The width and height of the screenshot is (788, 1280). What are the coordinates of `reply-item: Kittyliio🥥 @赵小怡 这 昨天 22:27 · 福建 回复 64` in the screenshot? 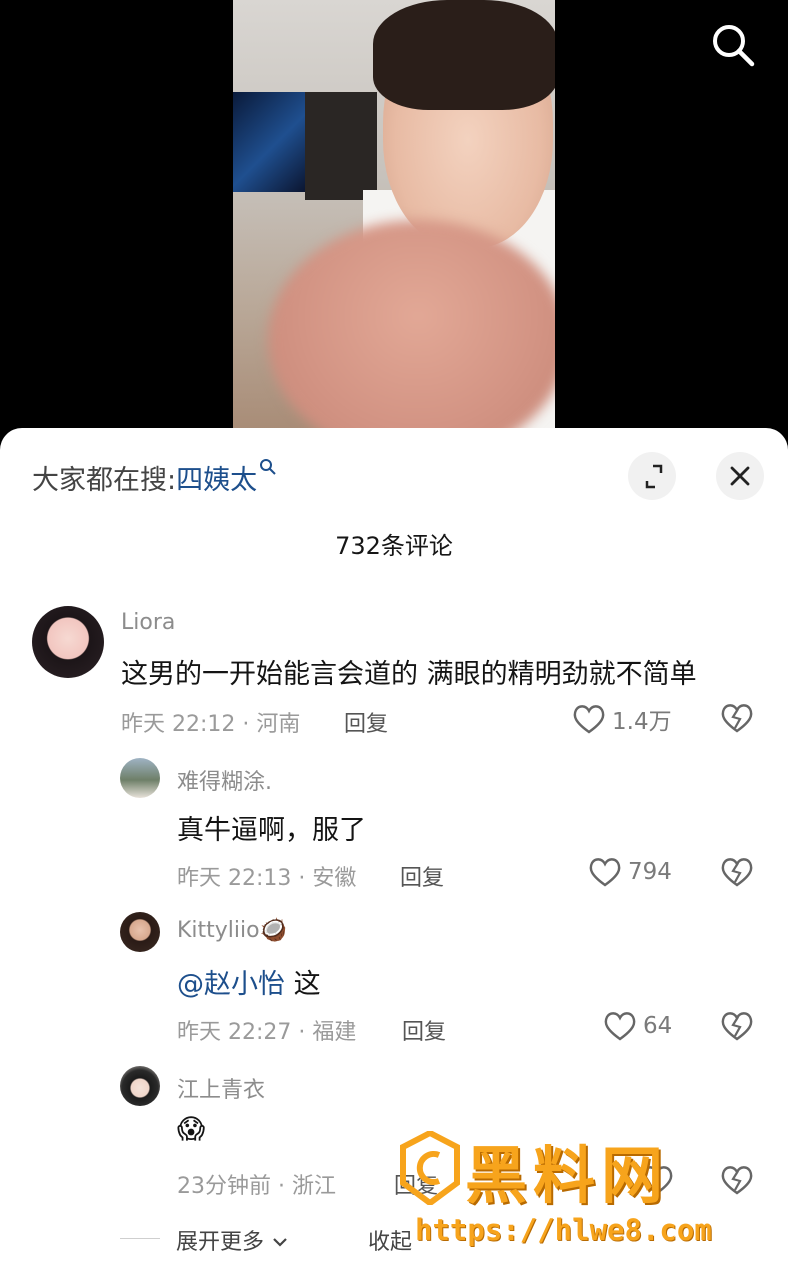 It's located at (394, 985).